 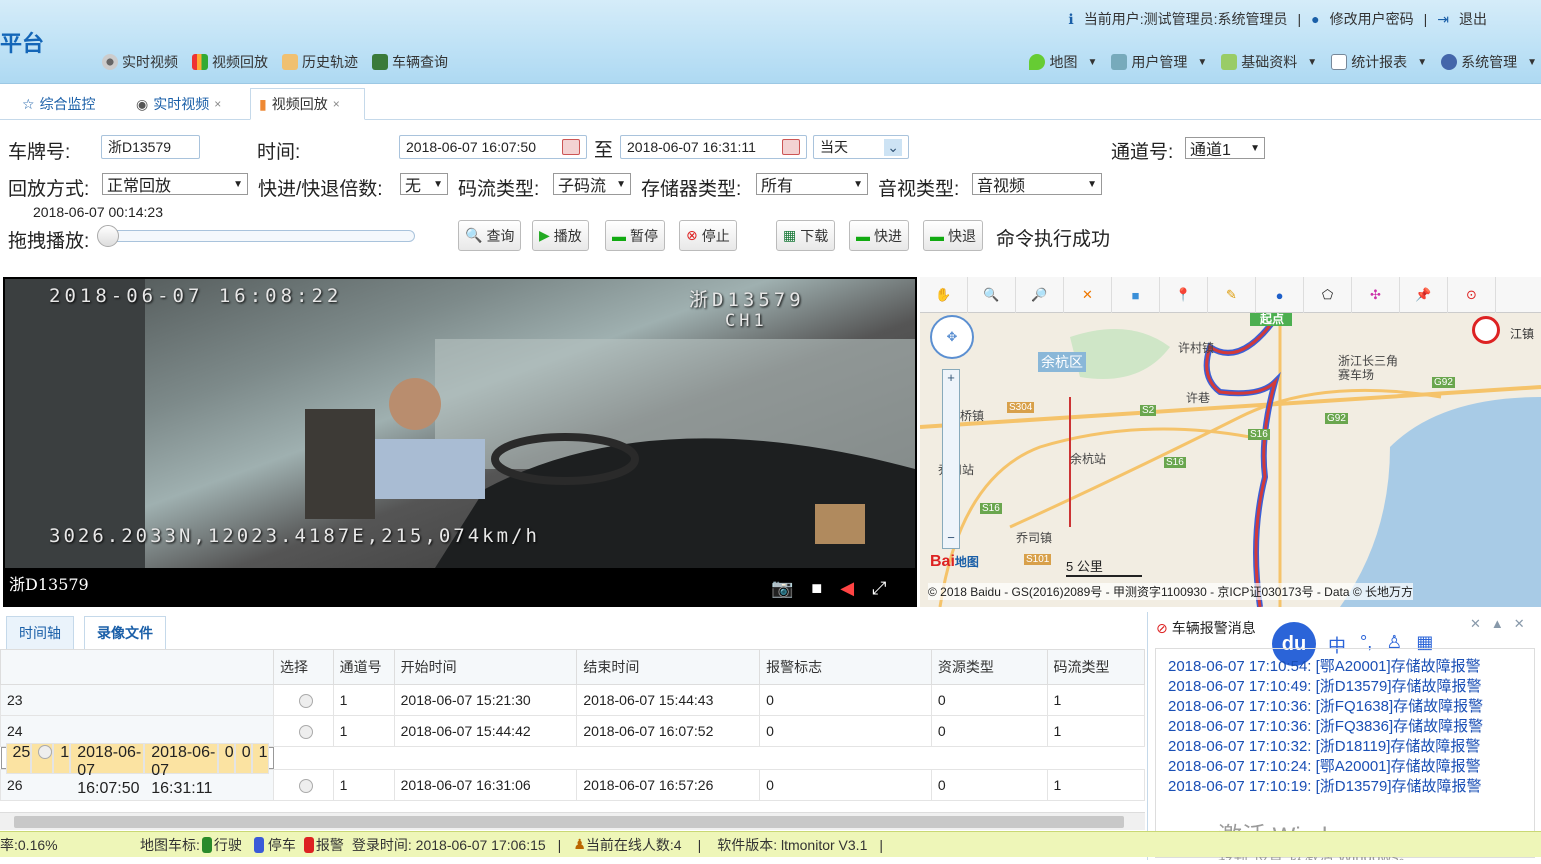 I want to click on alarm-entry: 2018-06-07 17:10:24: [鄂A20001]存储故障报警, so click(x=1351, y=767).